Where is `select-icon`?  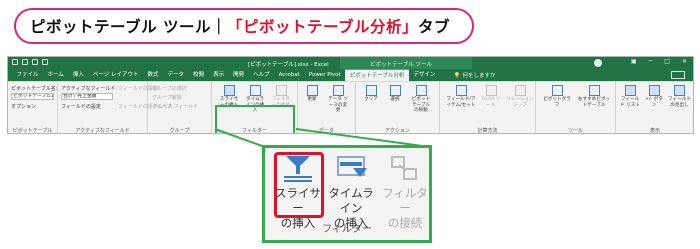
select-icon is located at coordinates (395, 90).